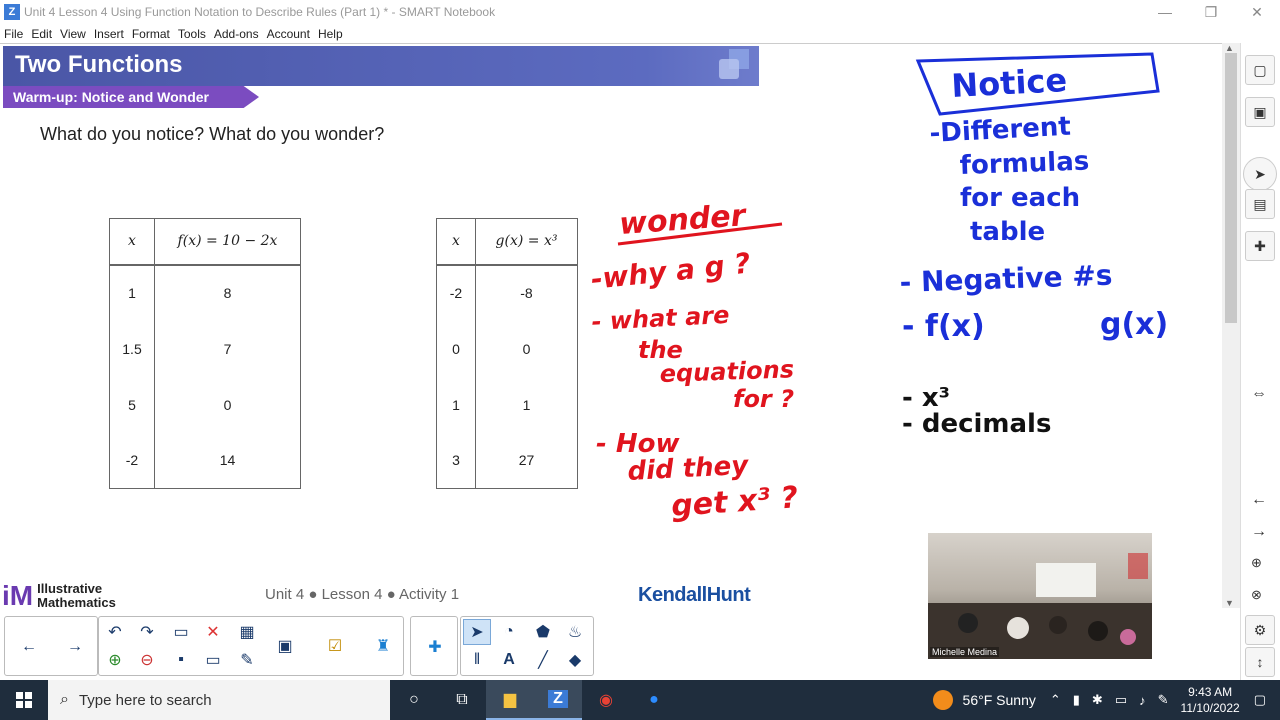 The width and height of the screenshot is (1280, 720). What do you see at coordinates (247, 660) in the screenshot?
I see `clear-ink-icon: ✎` at bounding box center [247, 660].